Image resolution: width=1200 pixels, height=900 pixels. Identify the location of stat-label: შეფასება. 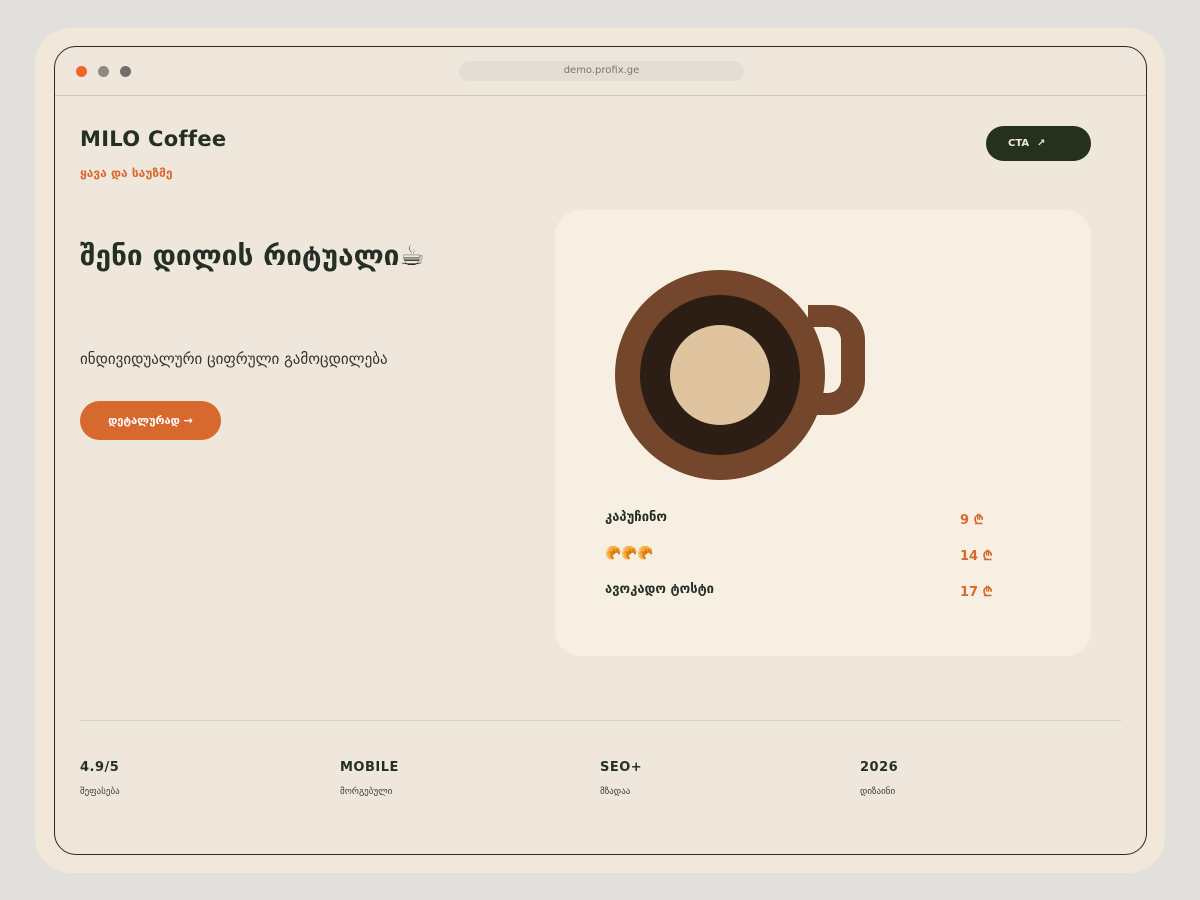
(100, 792).